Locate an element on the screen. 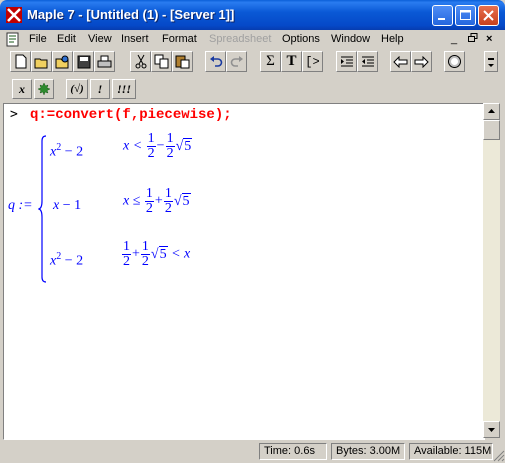 The width and height of the screenshot is (505, 463). maximize-button is located at coordinates (465, 15).